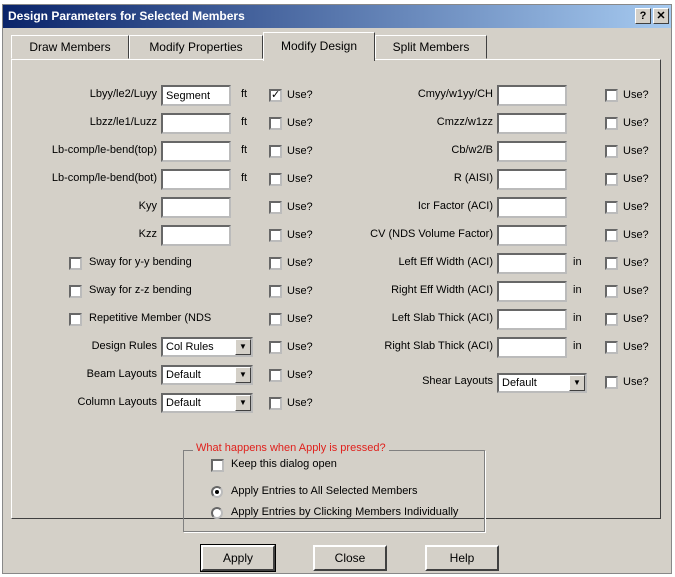 The image size is (675, 577). What do you see at coordinates (324, 491) in the screenshot?
I see `apply-all-label: Apply Entries to All Selected Members` at bounding box center [324, 491].